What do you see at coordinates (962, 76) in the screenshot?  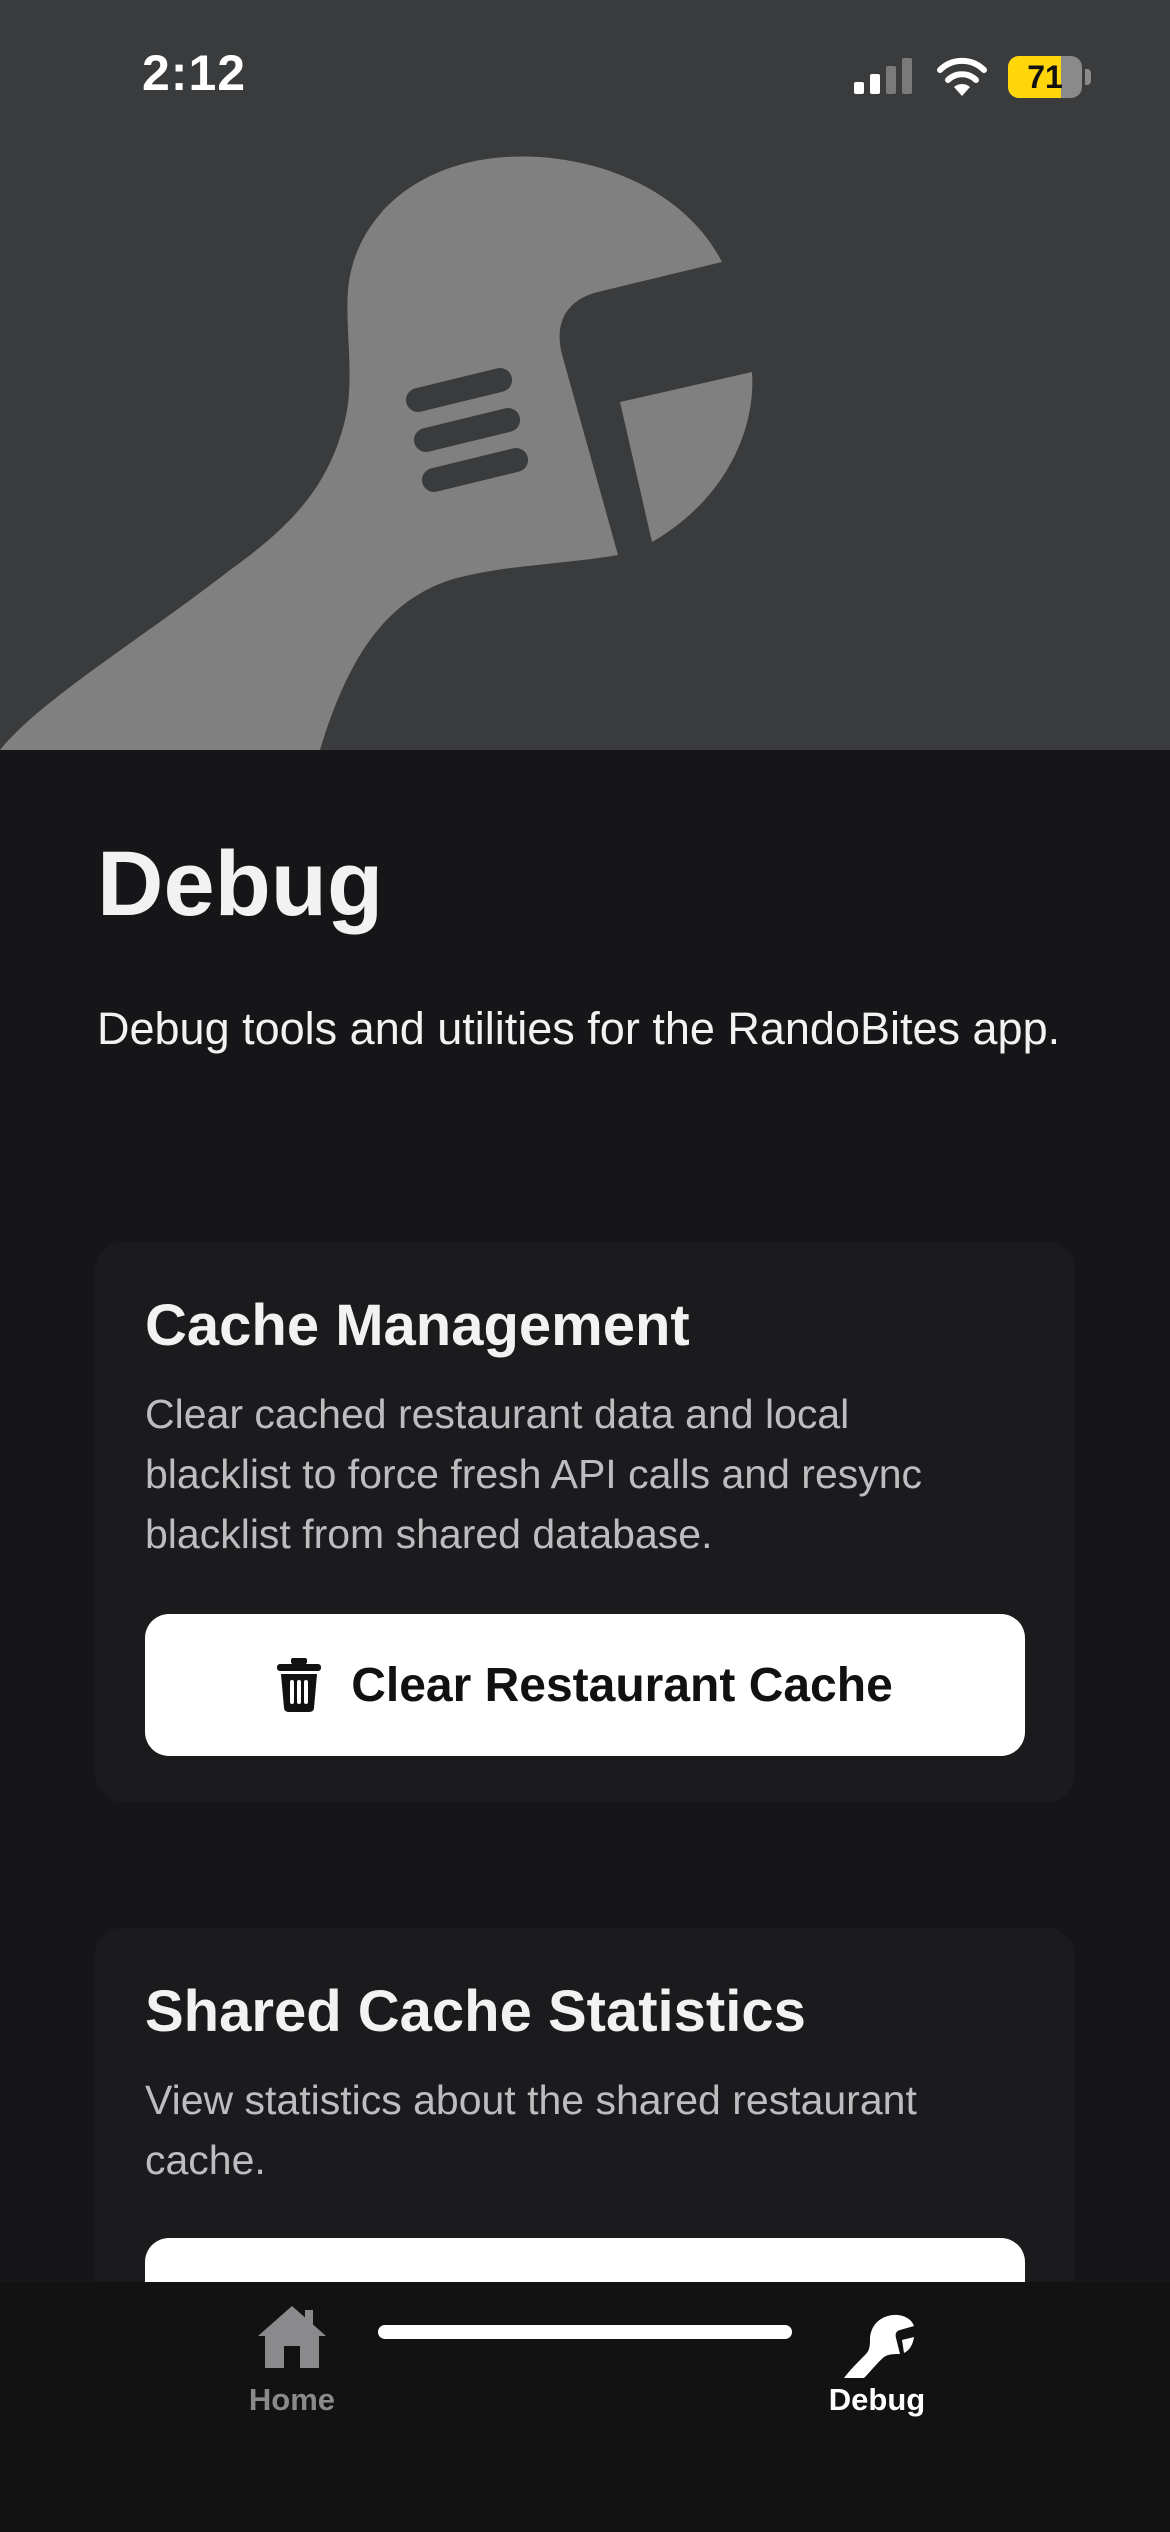 I see `wifi-icon` at bounding box center [962, 76].